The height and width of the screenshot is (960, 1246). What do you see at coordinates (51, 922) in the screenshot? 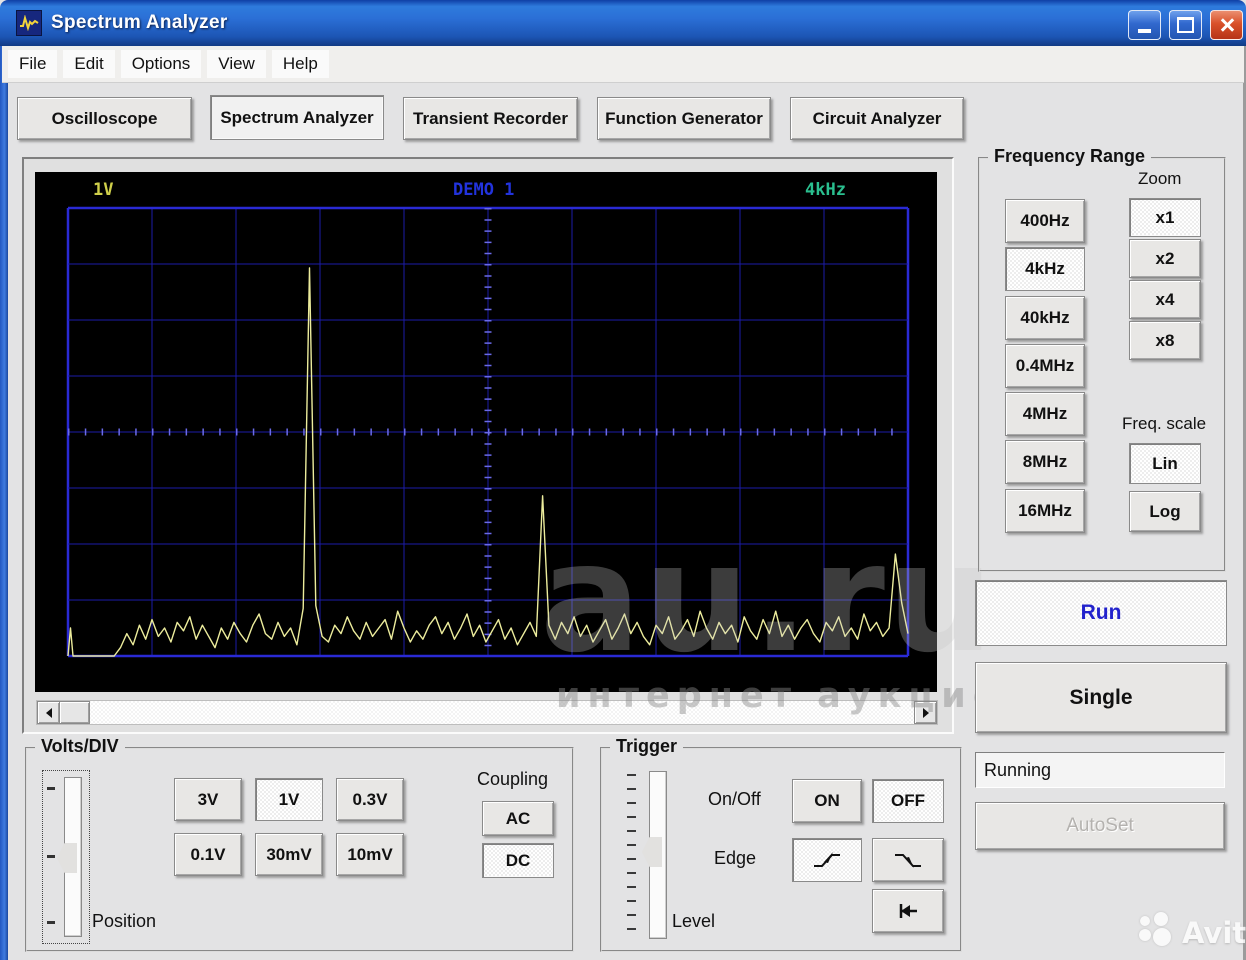
I see `slider-tick-bottom` at bounding box center [51, 922].